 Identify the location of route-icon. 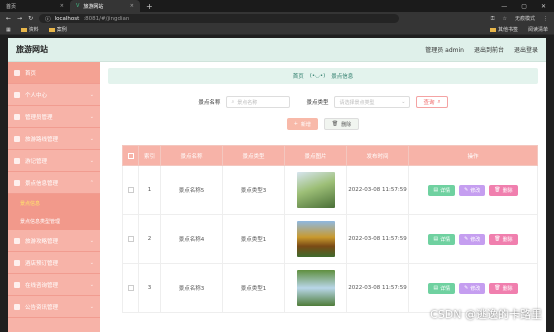
(17, 138).